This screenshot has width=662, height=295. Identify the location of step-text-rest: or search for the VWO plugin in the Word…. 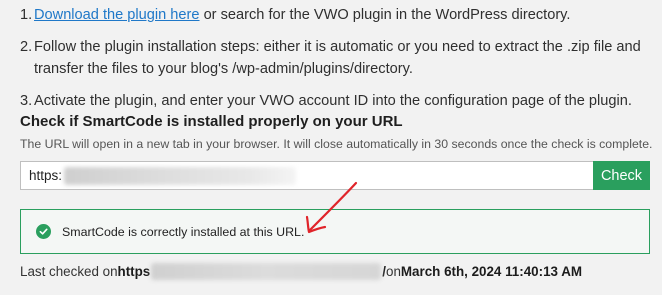
(385, 15).